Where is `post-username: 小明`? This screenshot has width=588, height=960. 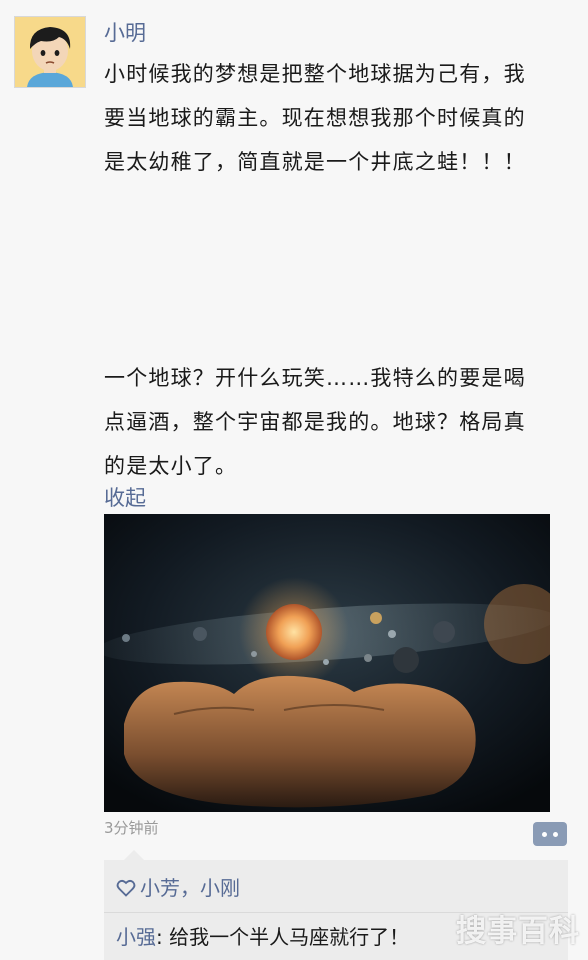
post-username: 小明 is located at coordinates (125, 33).